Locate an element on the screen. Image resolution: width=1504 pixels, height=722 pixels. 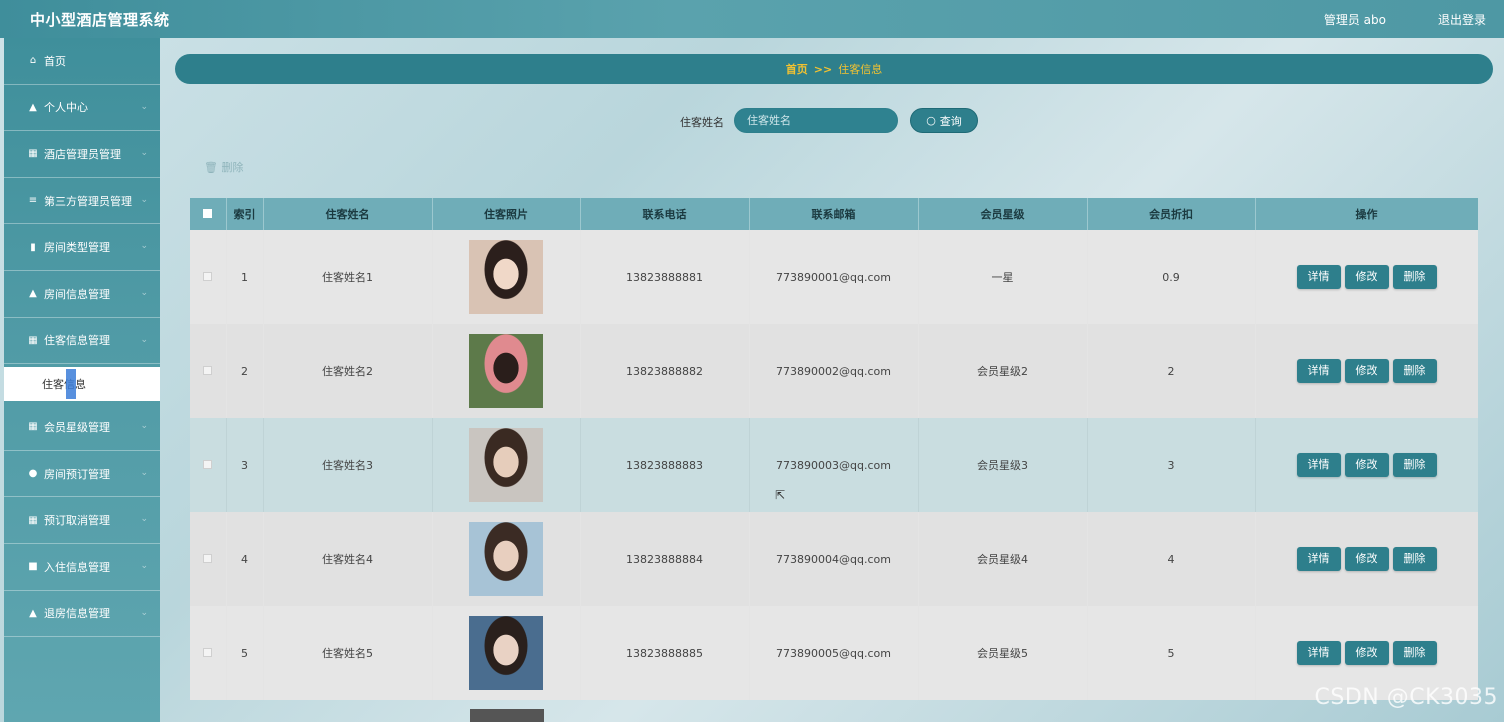
sidebar-item-3: ≡ 第三方管理员管理 ⌄ is located at coordinates (82, 201).